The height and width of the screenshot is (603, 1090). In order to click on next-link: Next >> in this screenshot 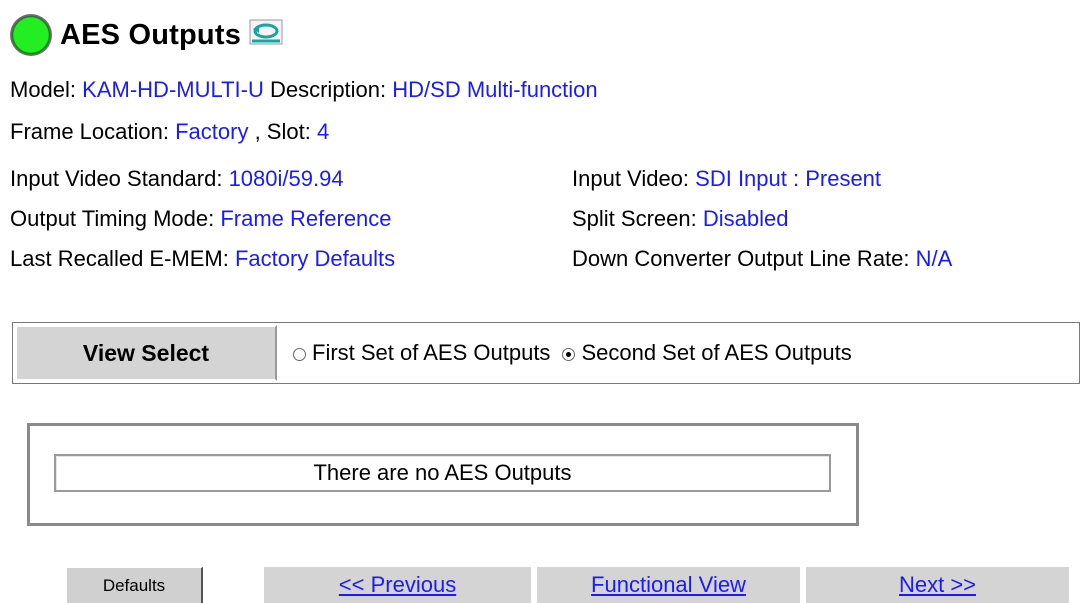, I will do `click(937, 585)`.